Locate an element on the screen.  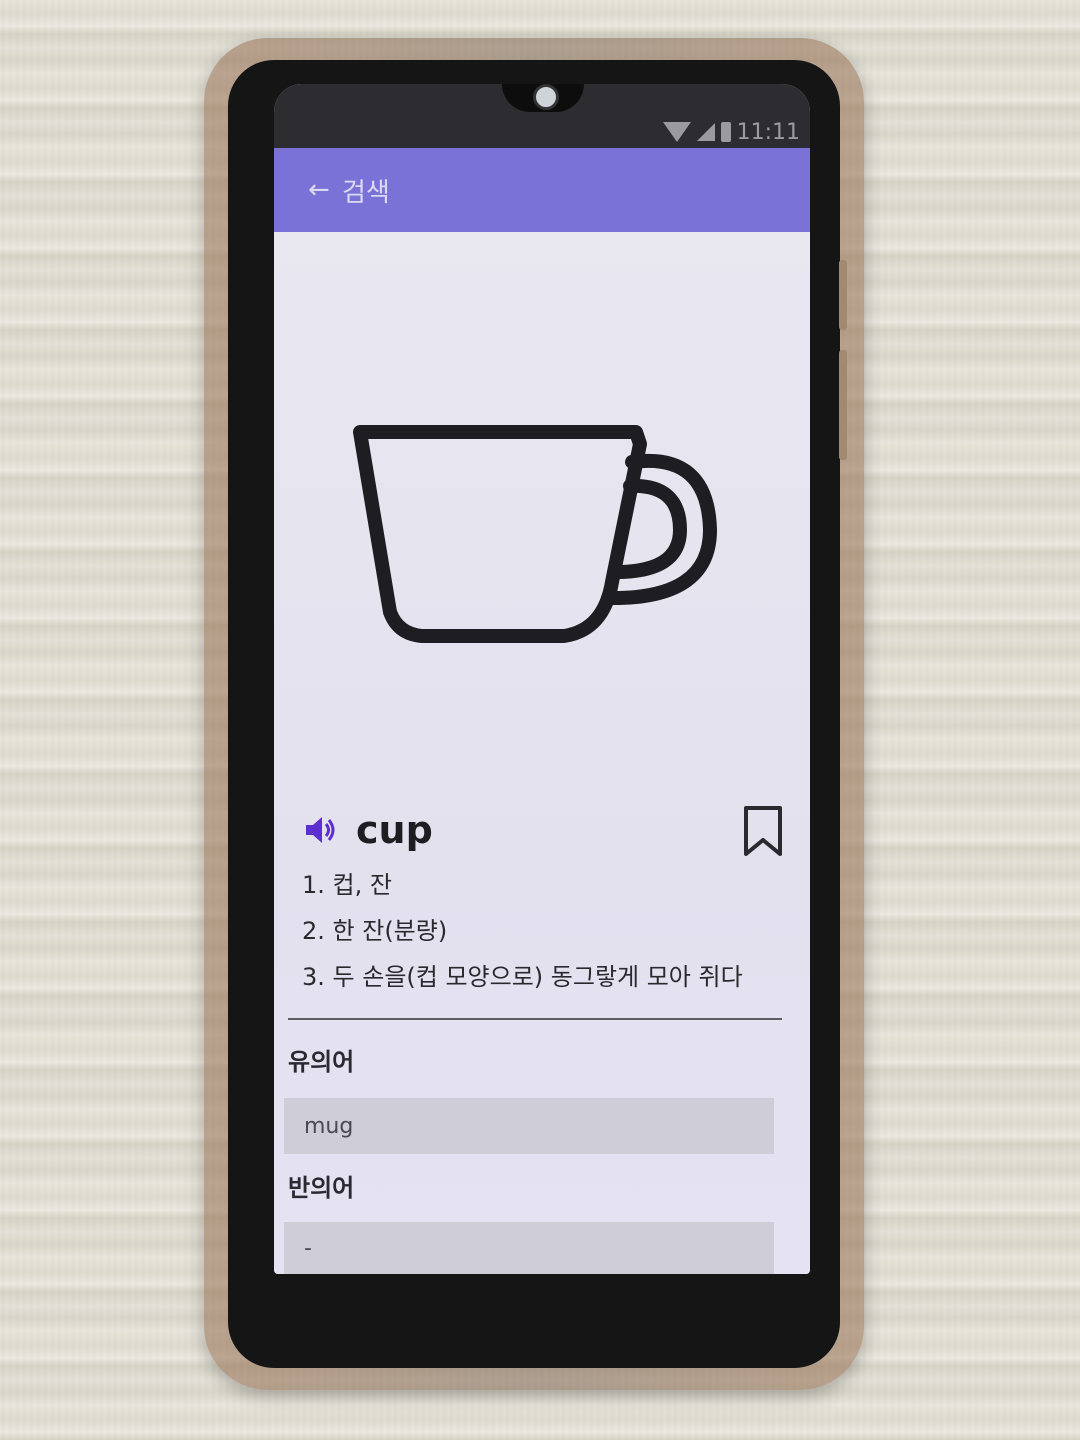
status-time: 11:11 is located at coordinates (768, 132).